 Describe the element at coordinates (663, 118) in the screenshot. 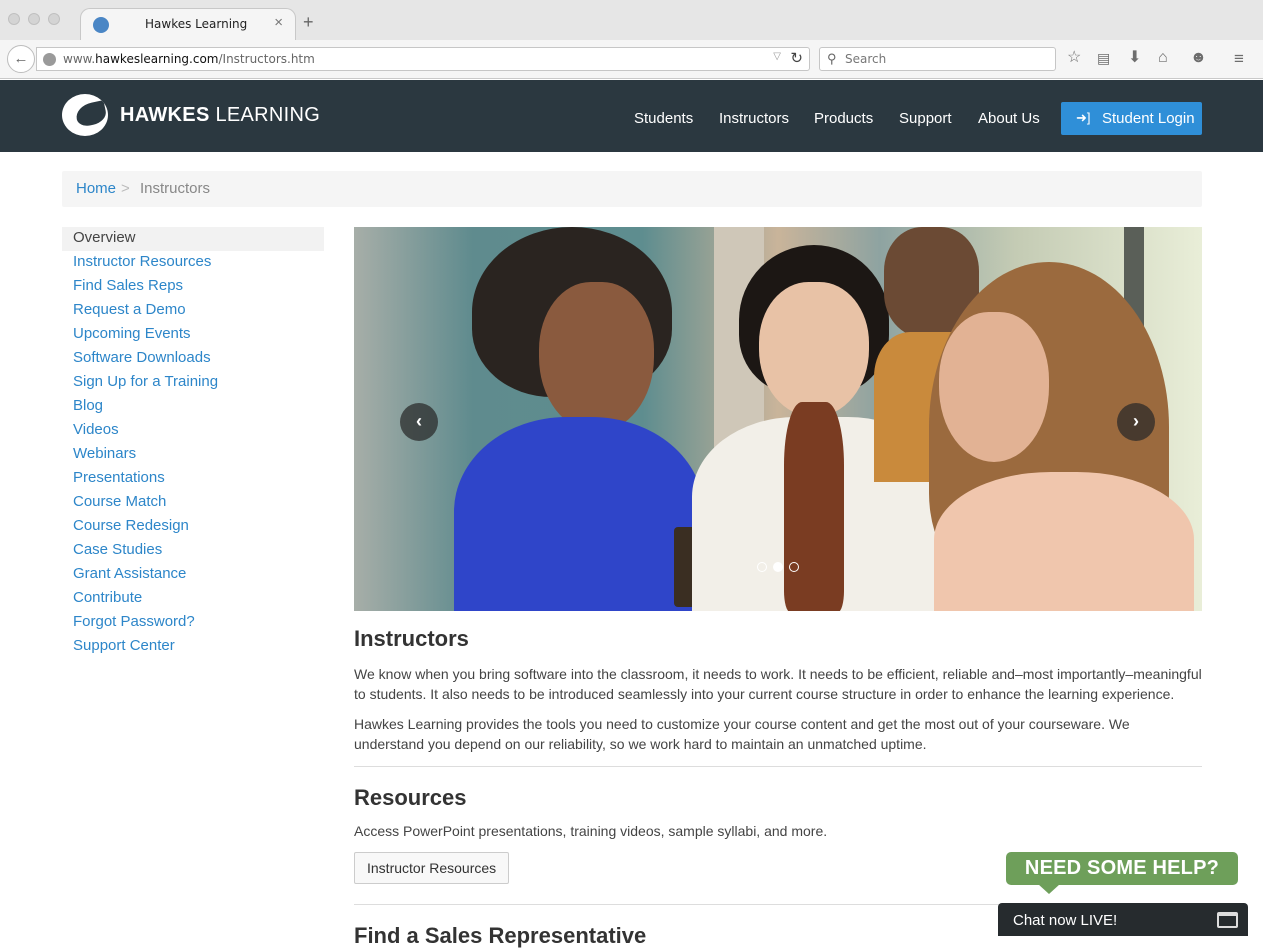

I see `nav-students: Students` at that location.